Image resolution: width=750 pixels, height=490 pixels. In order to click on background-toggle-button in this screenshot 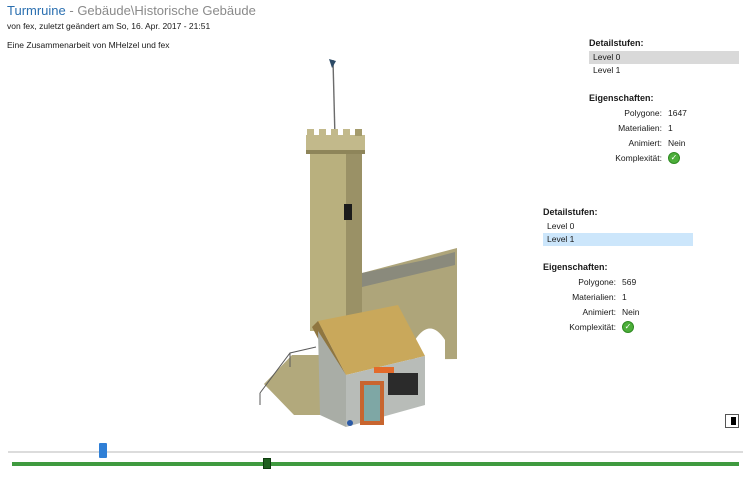, I will do `click(732, 421)`.